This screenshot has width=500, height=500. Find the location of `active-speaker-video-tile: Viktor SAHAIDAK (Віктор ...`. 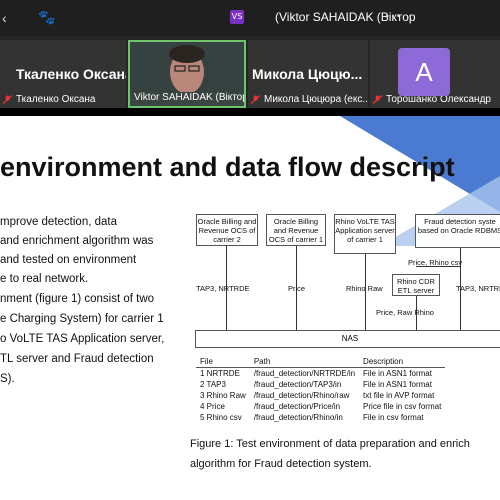

active-speaker-video-tile: Viktor SAHAIDAK (Віктор ... is located at coordinates (187, 74).